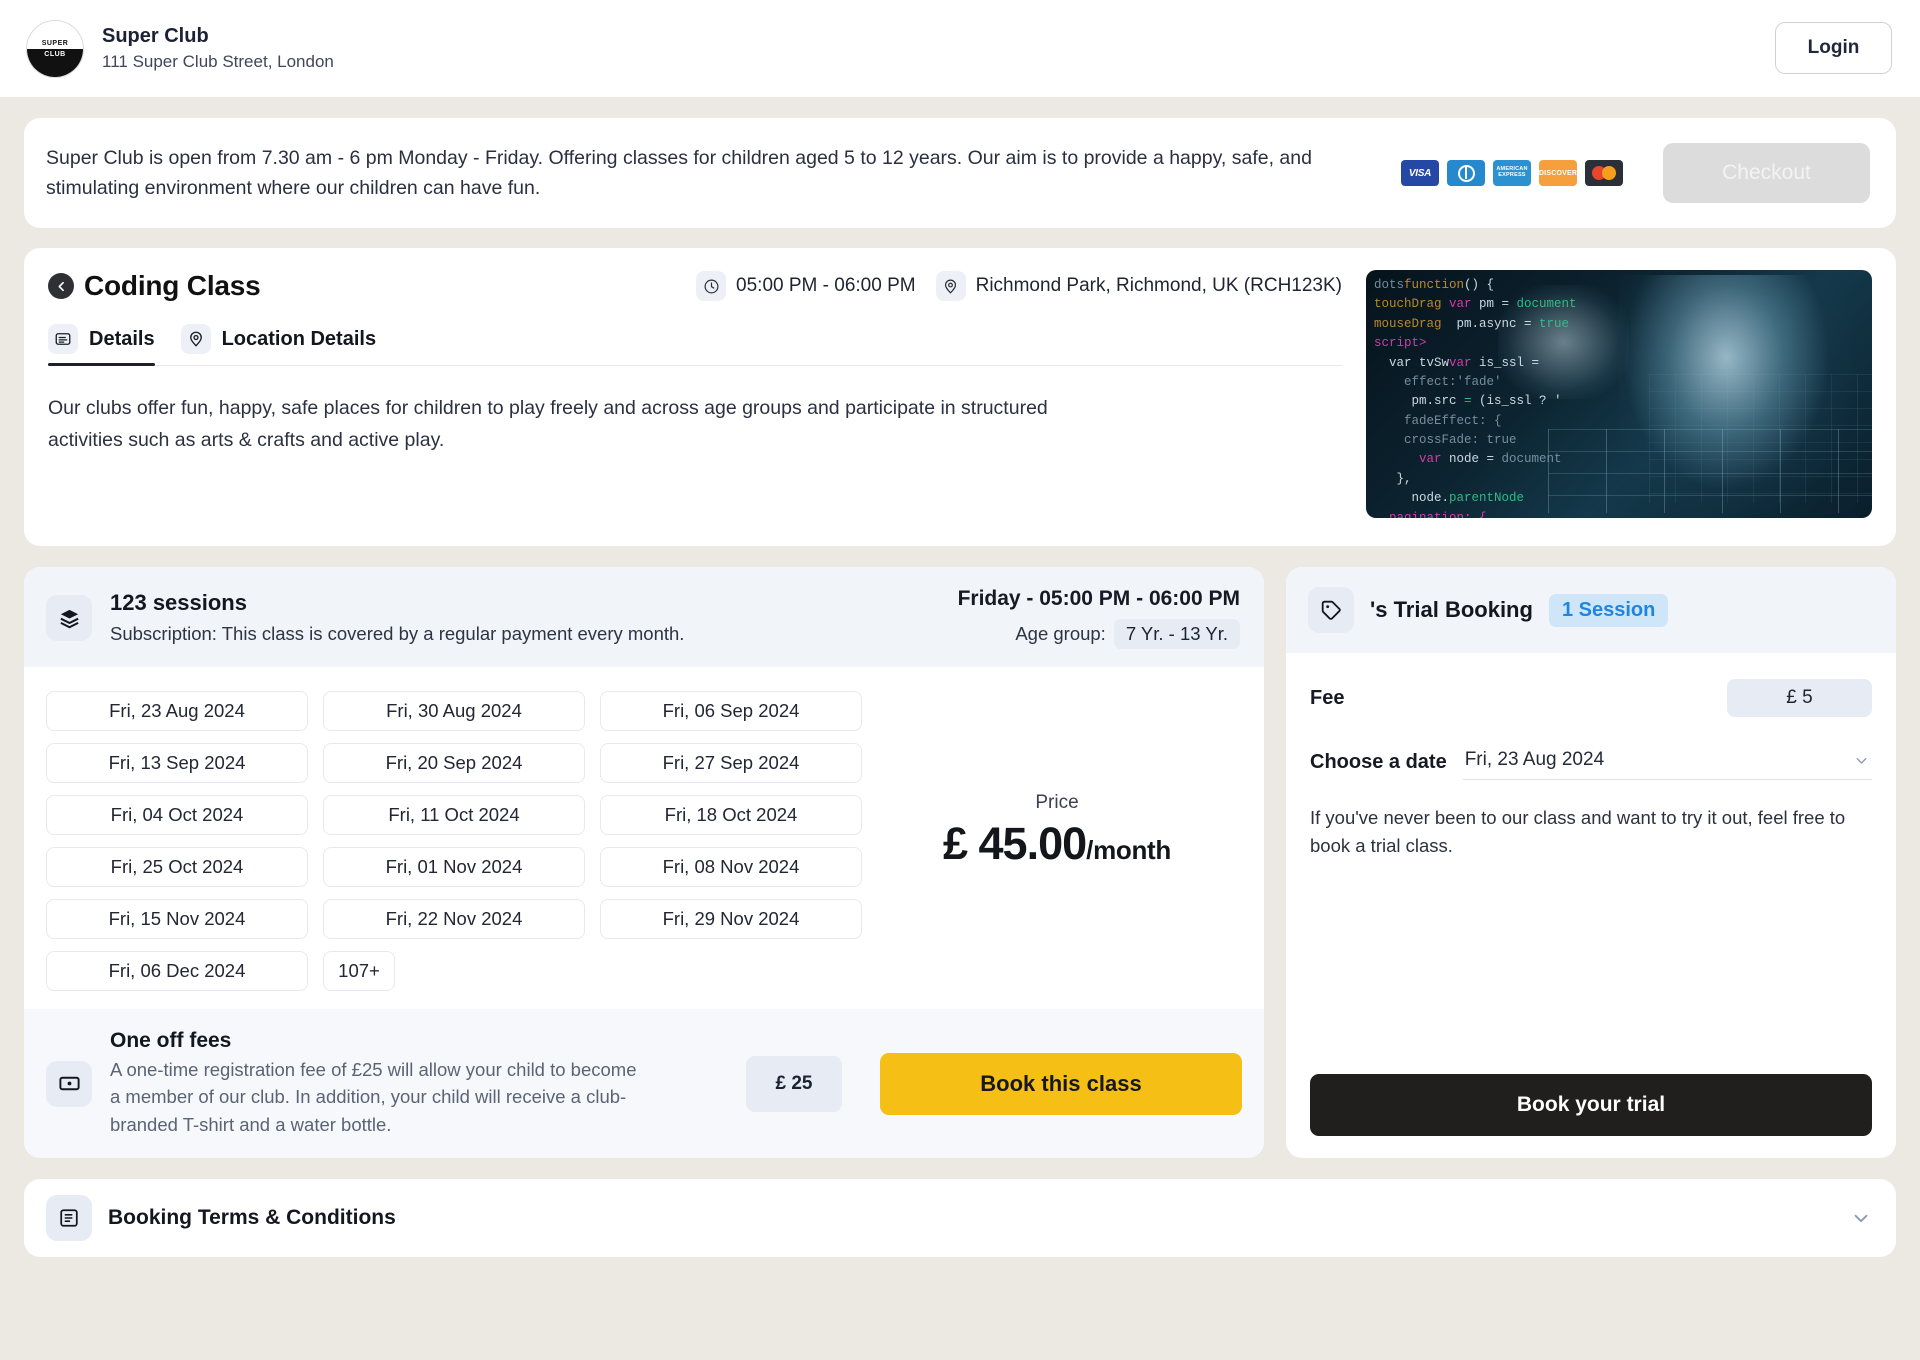 The width and height of the screenshot is (1920, 1360). Describe the element at coordinates (1558, 173) in the screenshot. I see `discover-icon: DISCOVER` at that location.